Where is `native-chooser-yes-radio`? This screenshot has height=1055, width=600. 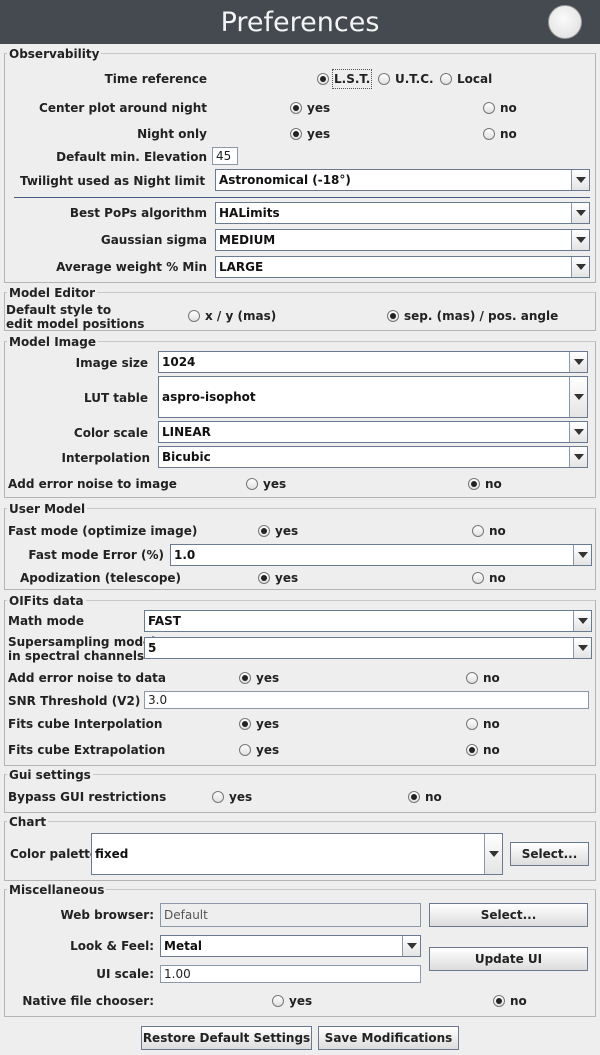 native-chooser-yes-radio is located at coordinates (278, 1001).